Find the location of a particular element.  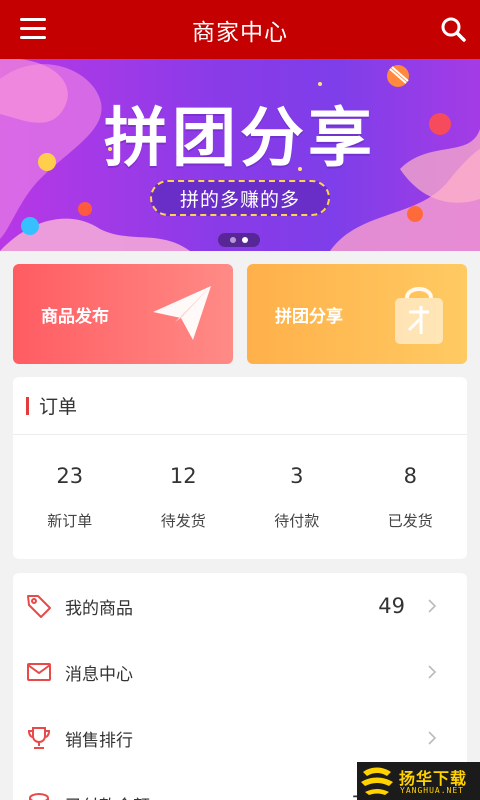

order-stats: 23 新订单 12 待发货 3 待付款 8 已发货 is located at coordinates (240, 496).